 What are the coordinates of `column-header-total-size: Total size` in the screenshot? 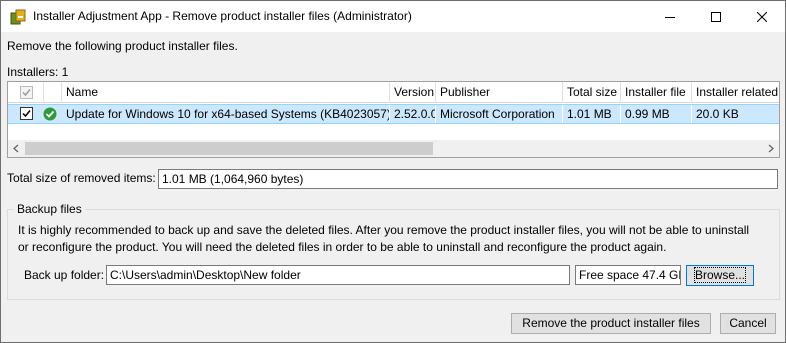 It's located at (592, 92).